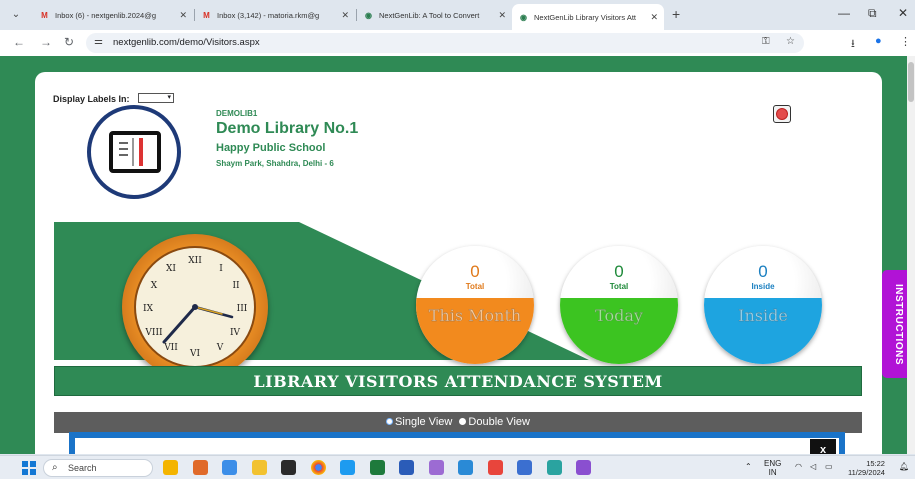 This screenshot has height=479, width=915. What do you see at coordinates (98, 41) in the screenshot?
I see `site-info-icon: ⚌` at bounding box center [98, 41].